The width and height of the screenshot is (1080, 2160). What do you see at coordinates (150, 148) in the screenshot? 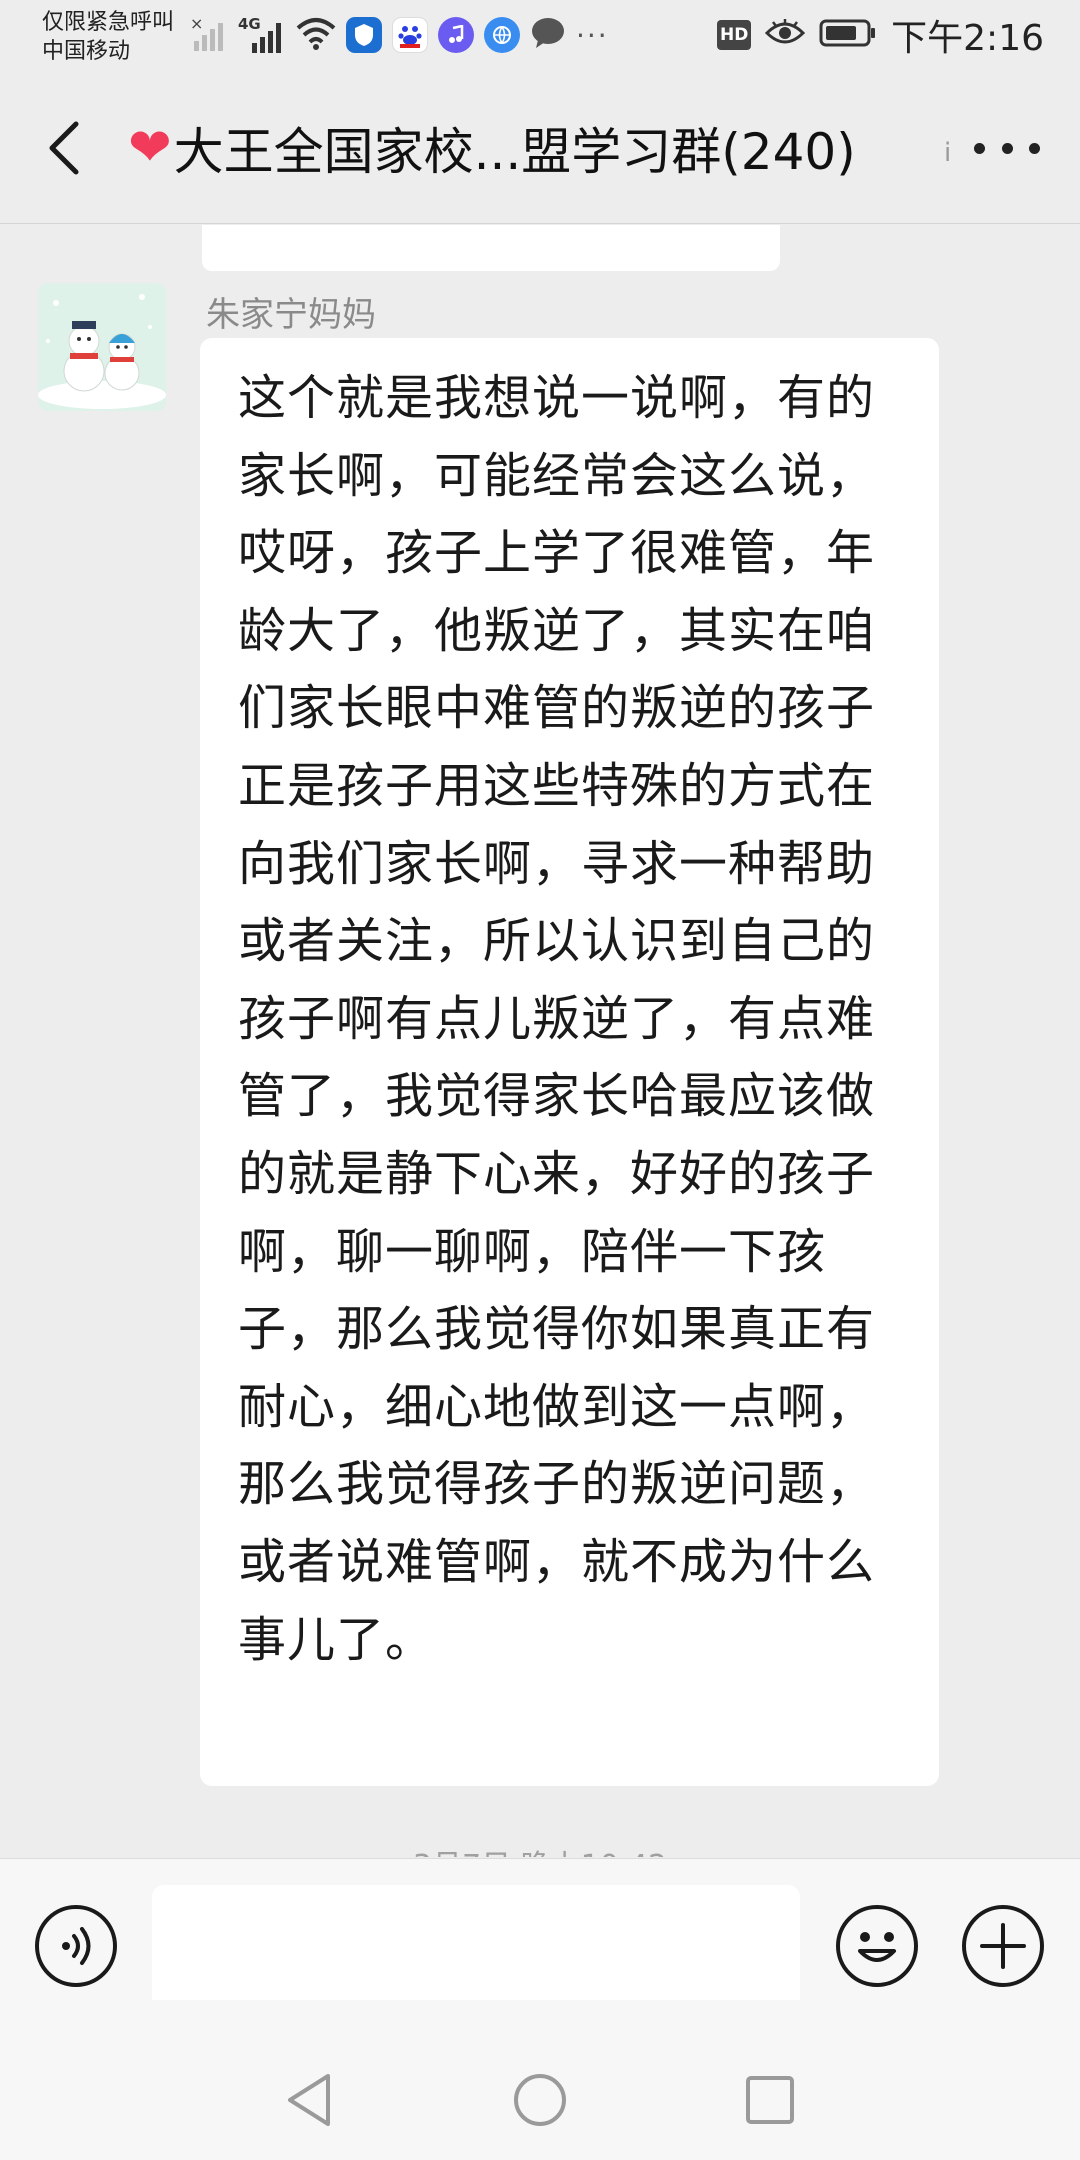
I see `heart-icon: ❤` at bounding box center [150, 148].